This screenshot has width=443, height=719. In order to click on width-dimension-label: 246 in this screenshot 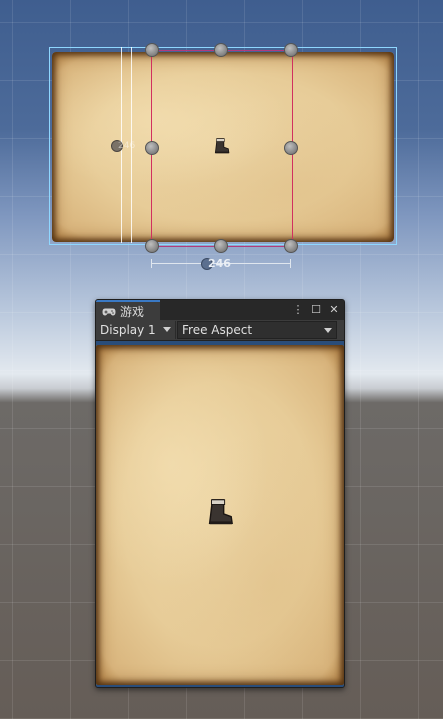, I will do `click(219, 263)`.